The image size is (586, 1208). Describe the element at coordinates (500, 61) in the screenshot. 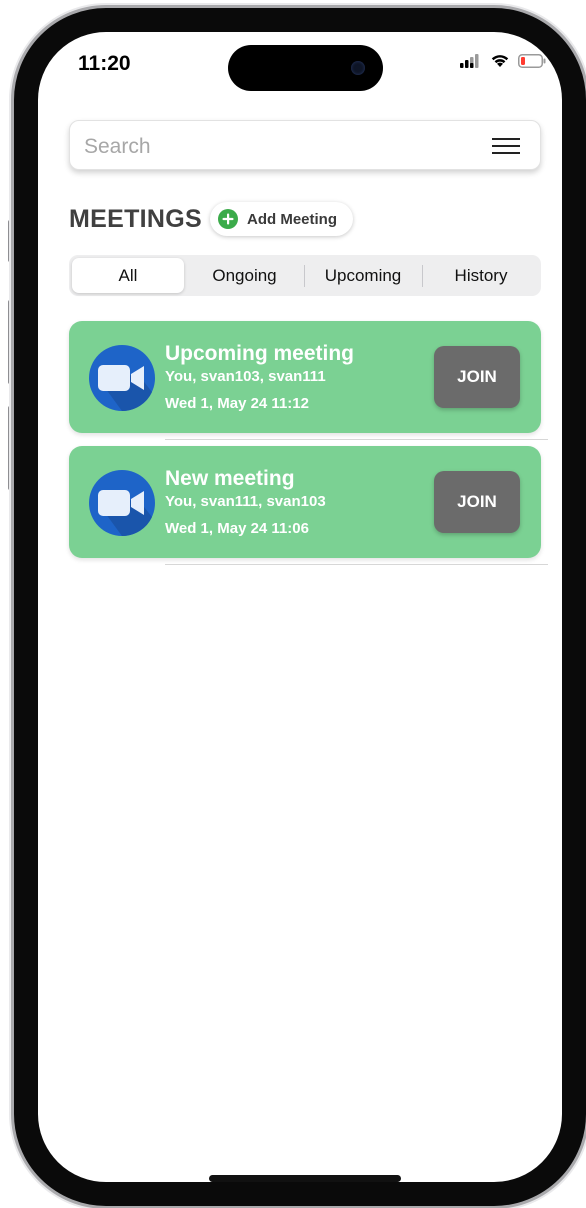

I see `wifi-icon` at that location.